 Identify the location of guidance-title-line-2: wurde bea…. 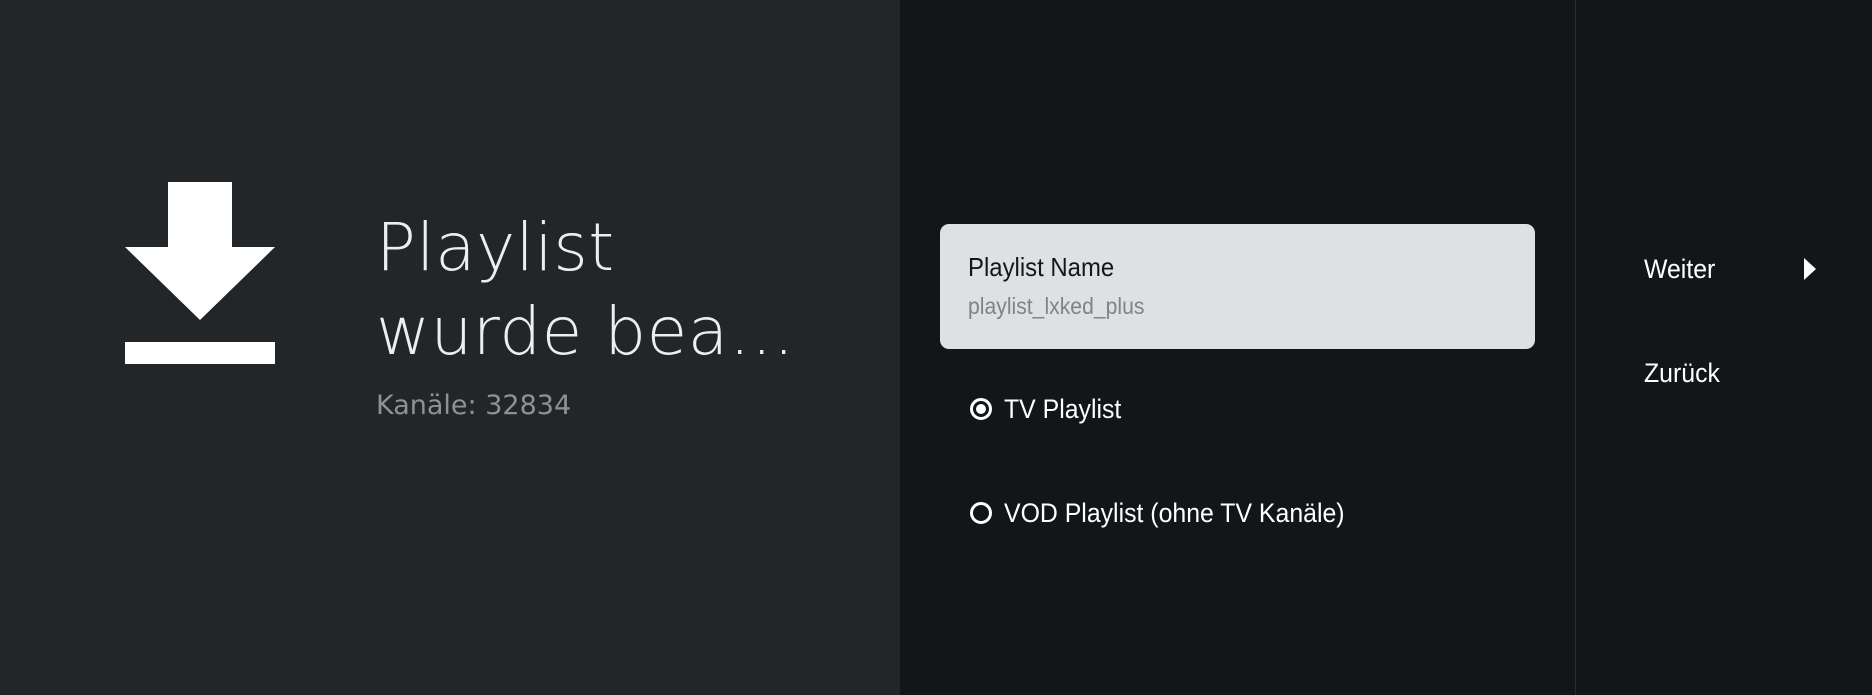
(586, 331).